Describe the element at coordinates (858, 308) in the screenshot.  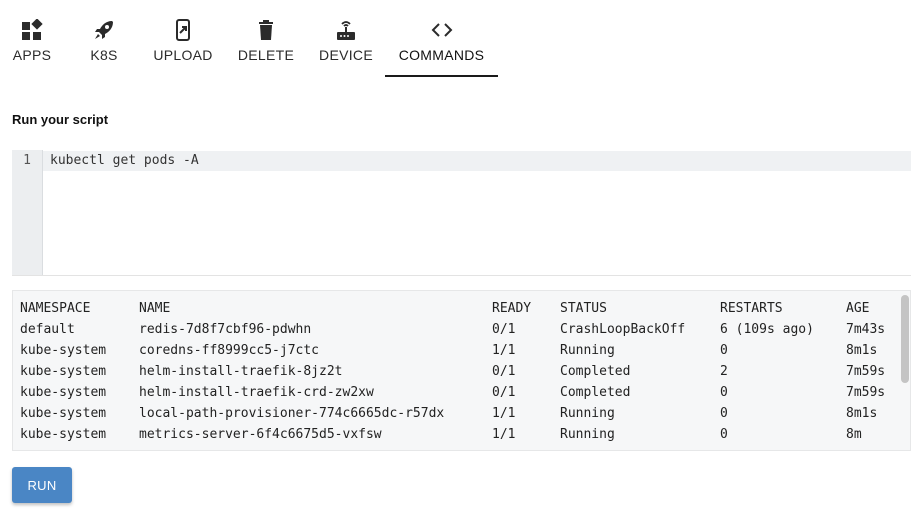
I see `column-header: AGE` at that location.